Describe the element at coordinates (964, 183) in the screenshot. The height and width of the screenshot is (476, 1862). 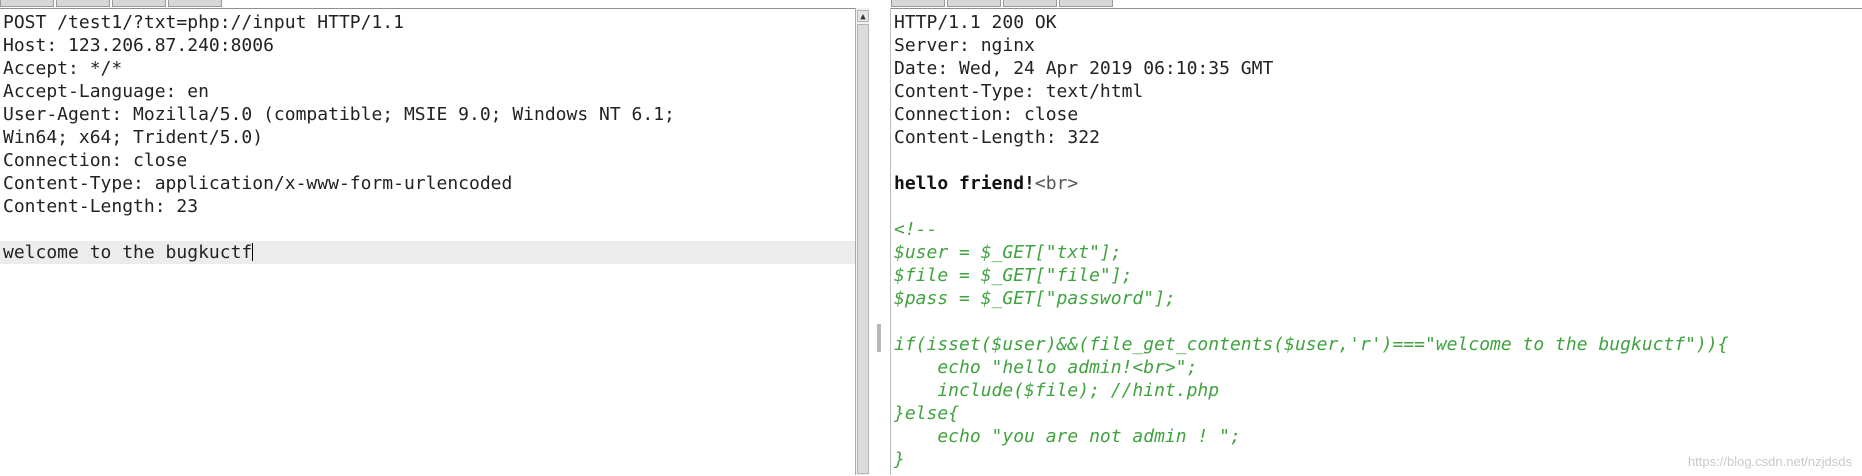
I see `hello-friend-text: hello friend!` at that location.